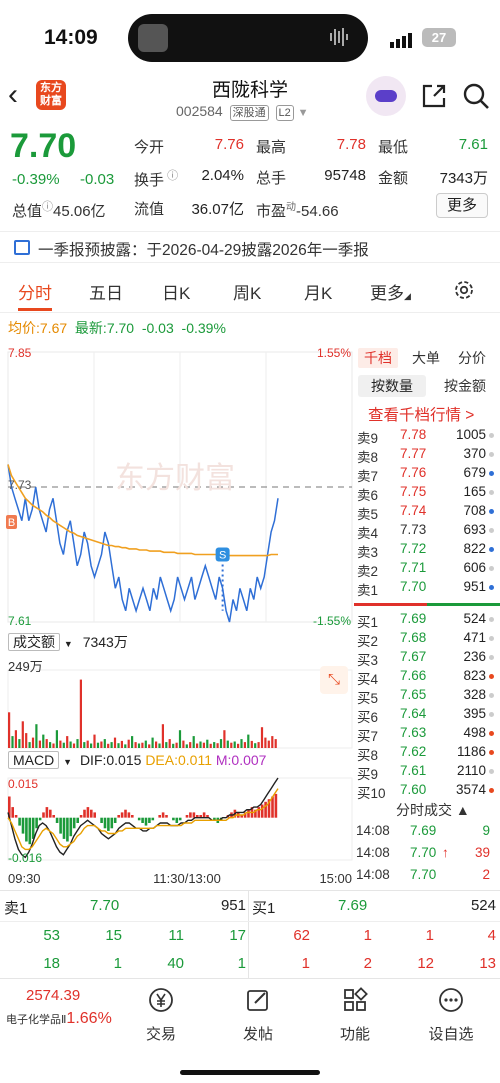 The image size is (500, 1083). I want to click on bid-row: 买10 7.60 3574, so click(425, 791).